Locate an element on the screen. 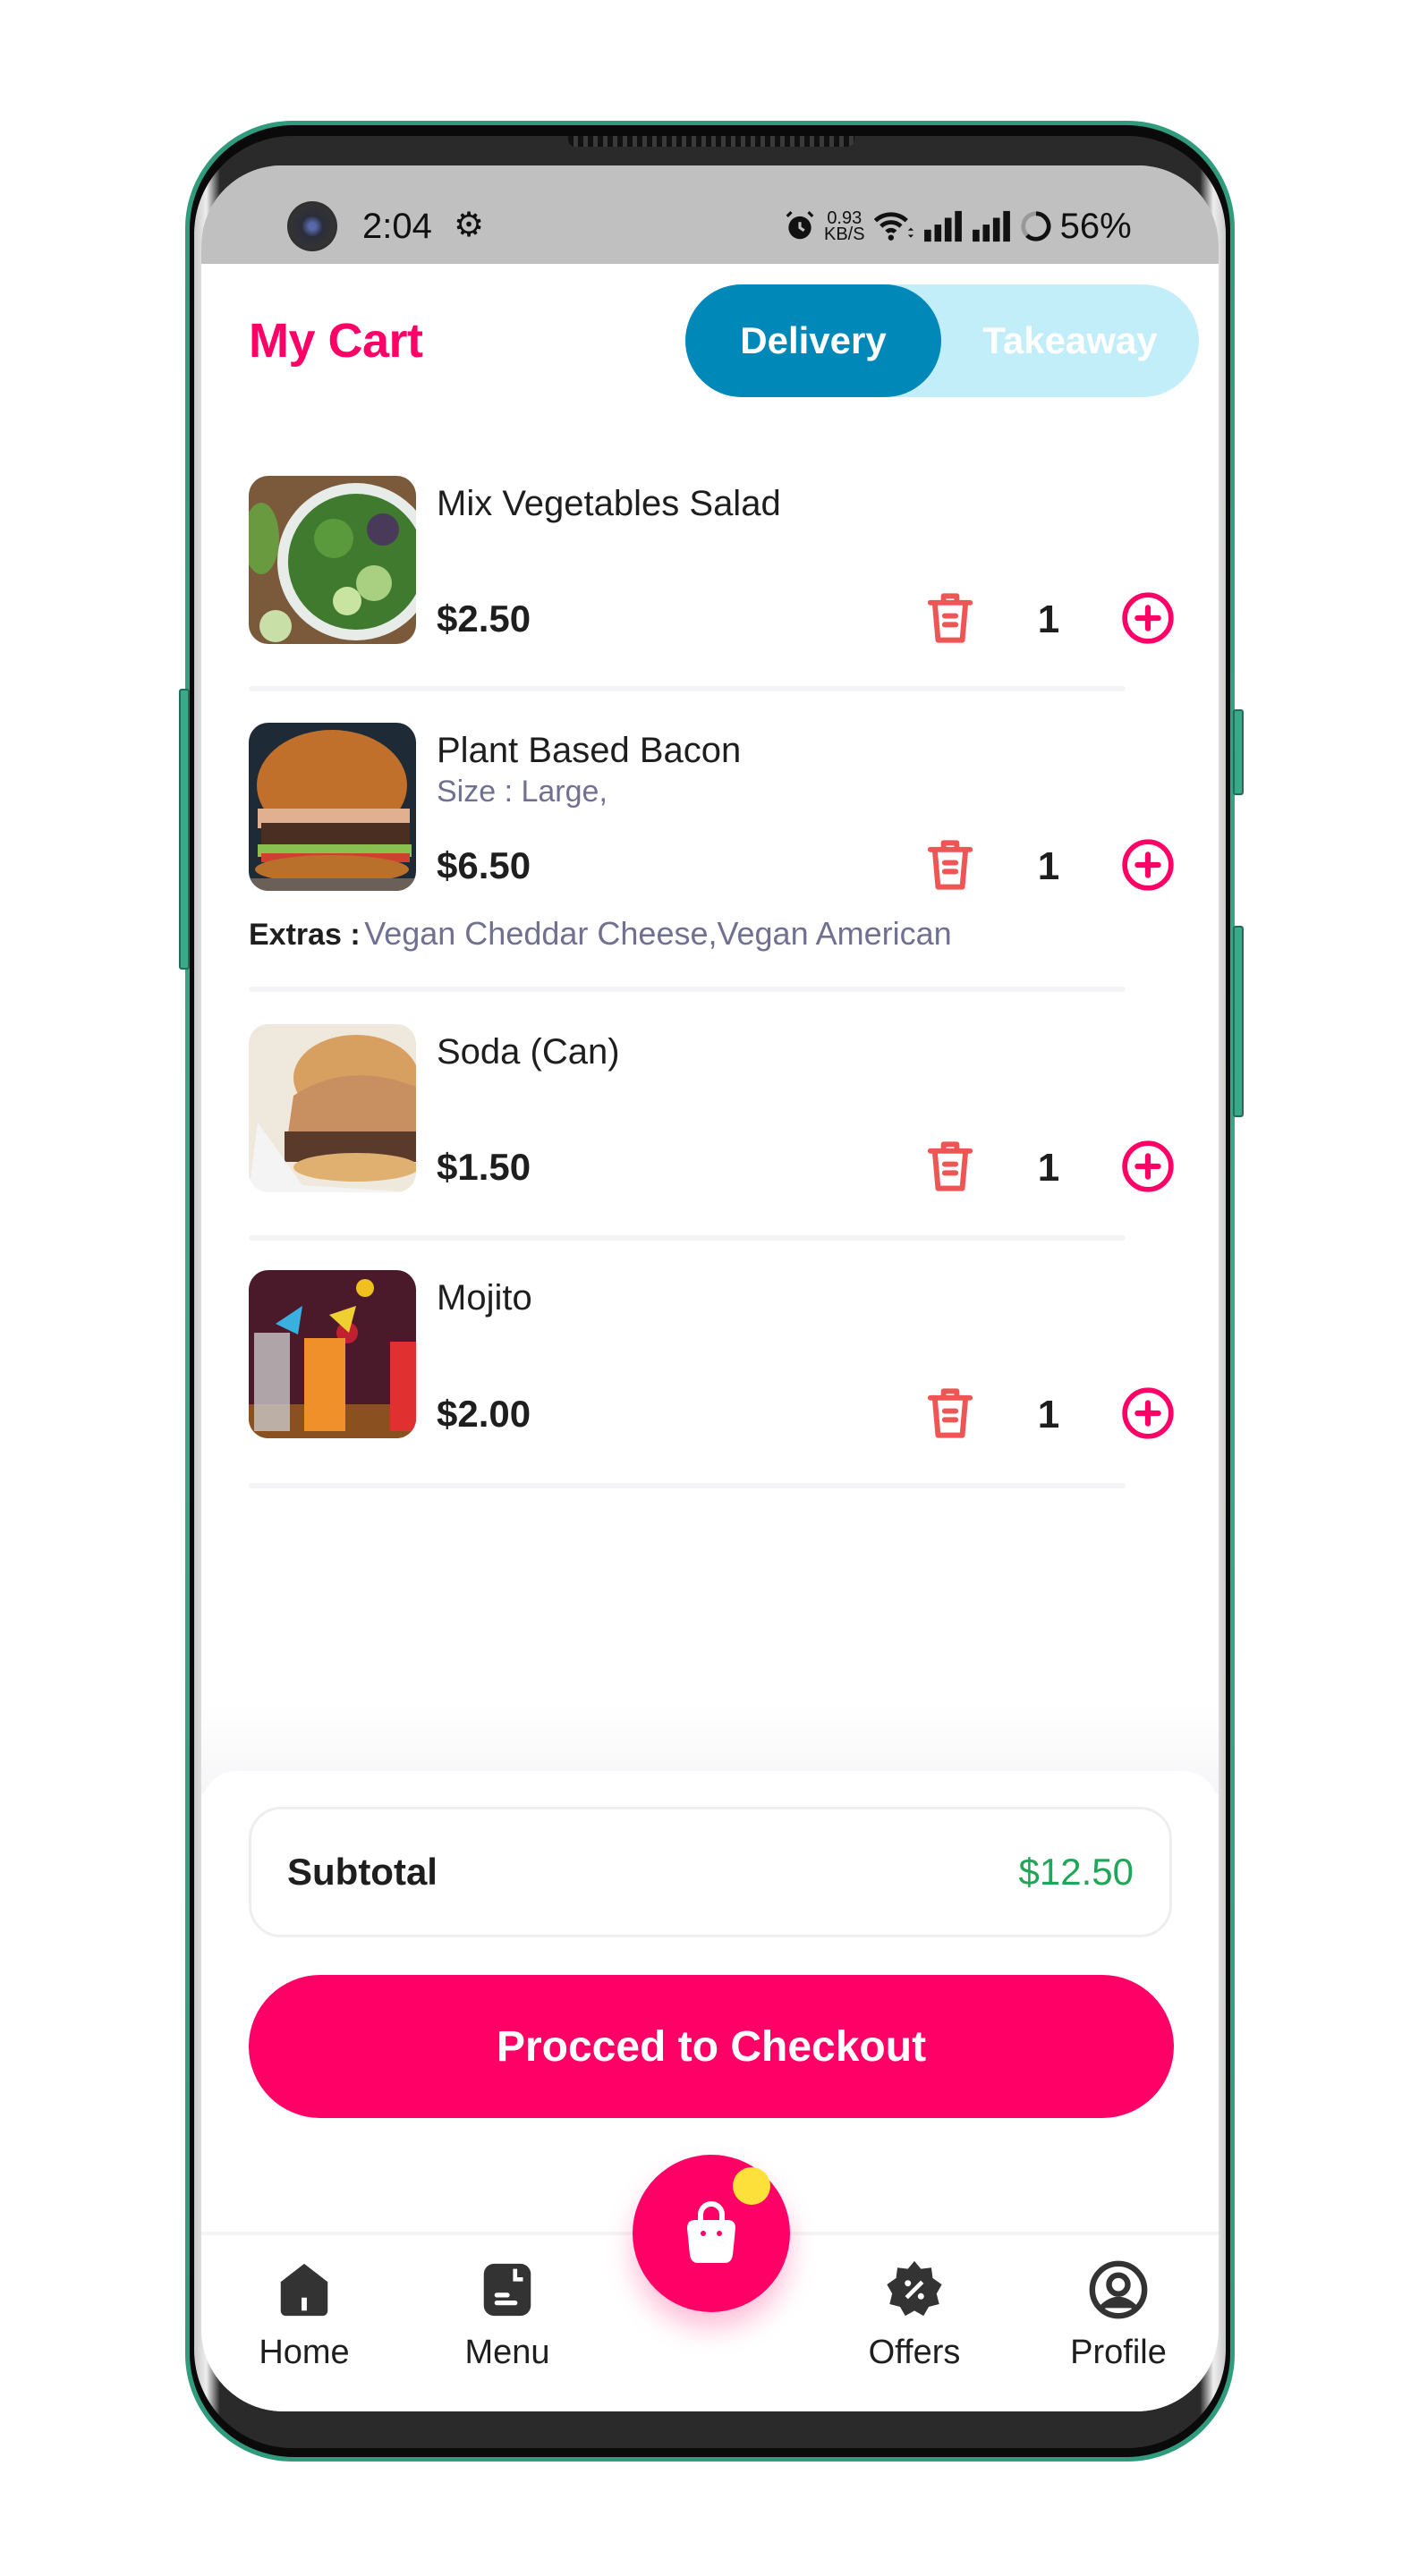 This screenshot has width=1419, height=2576. extras-value: Vegan Cheddar Cheese,Vegan American is located at coordinates (658, 933).